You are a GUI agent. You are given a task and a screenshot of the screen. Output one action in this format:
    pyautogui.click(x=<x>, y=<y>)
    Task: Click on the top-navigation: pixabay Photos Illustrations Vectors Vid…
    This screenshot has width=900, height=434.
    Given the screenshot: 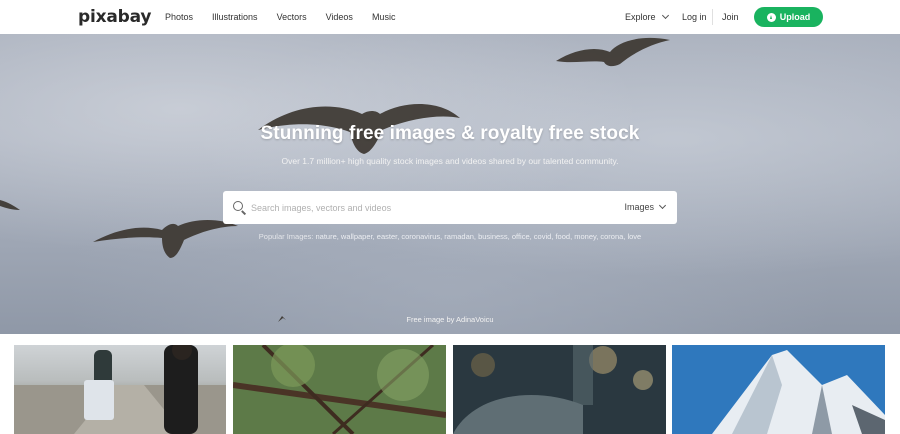 What is the action you would take?
    pyautogui.click(x=450, y=17)
    